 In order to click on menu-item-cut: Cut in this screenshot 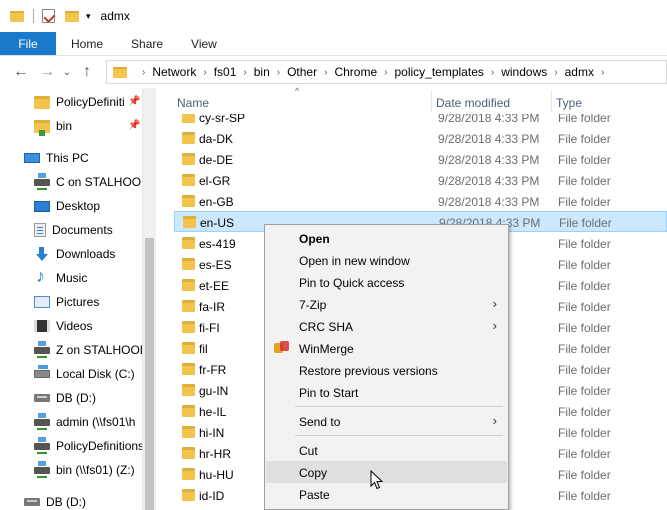, I will do `click(386, 450)`.